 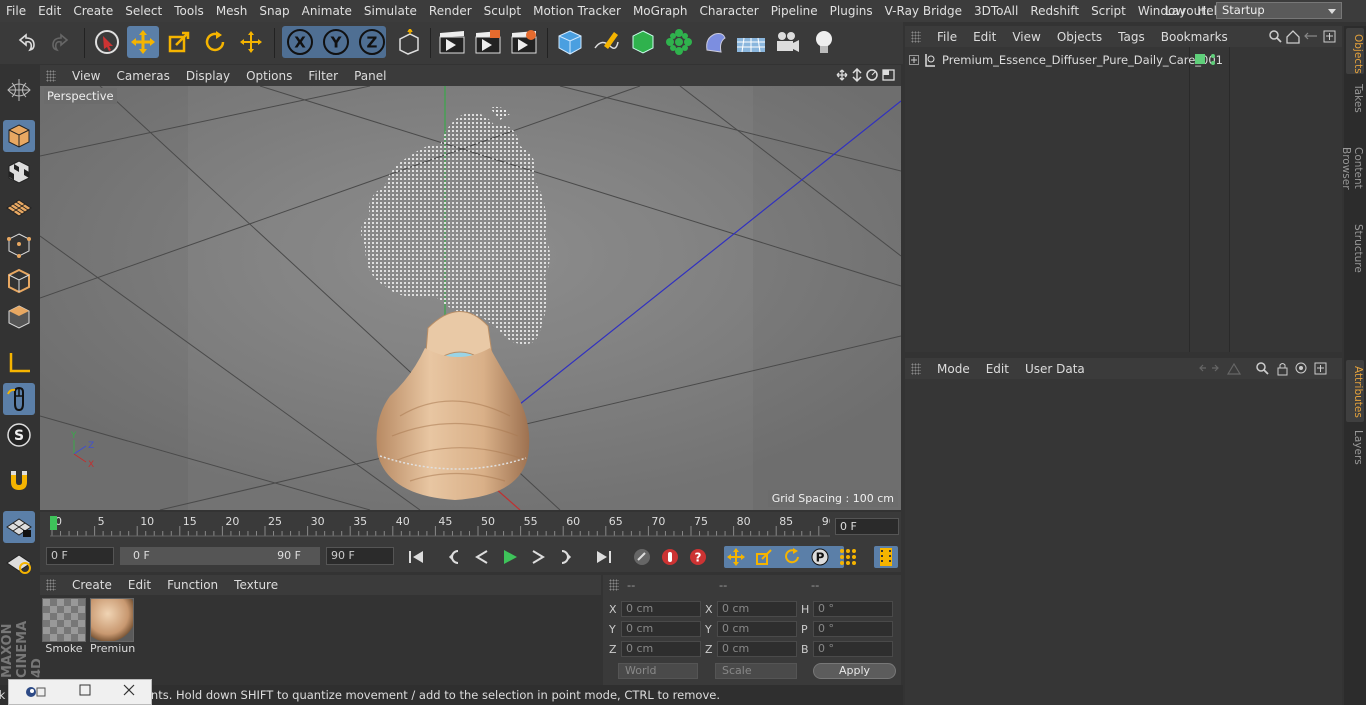 I want to click on objects-menu-view: View, so click(x=1026, y=37).